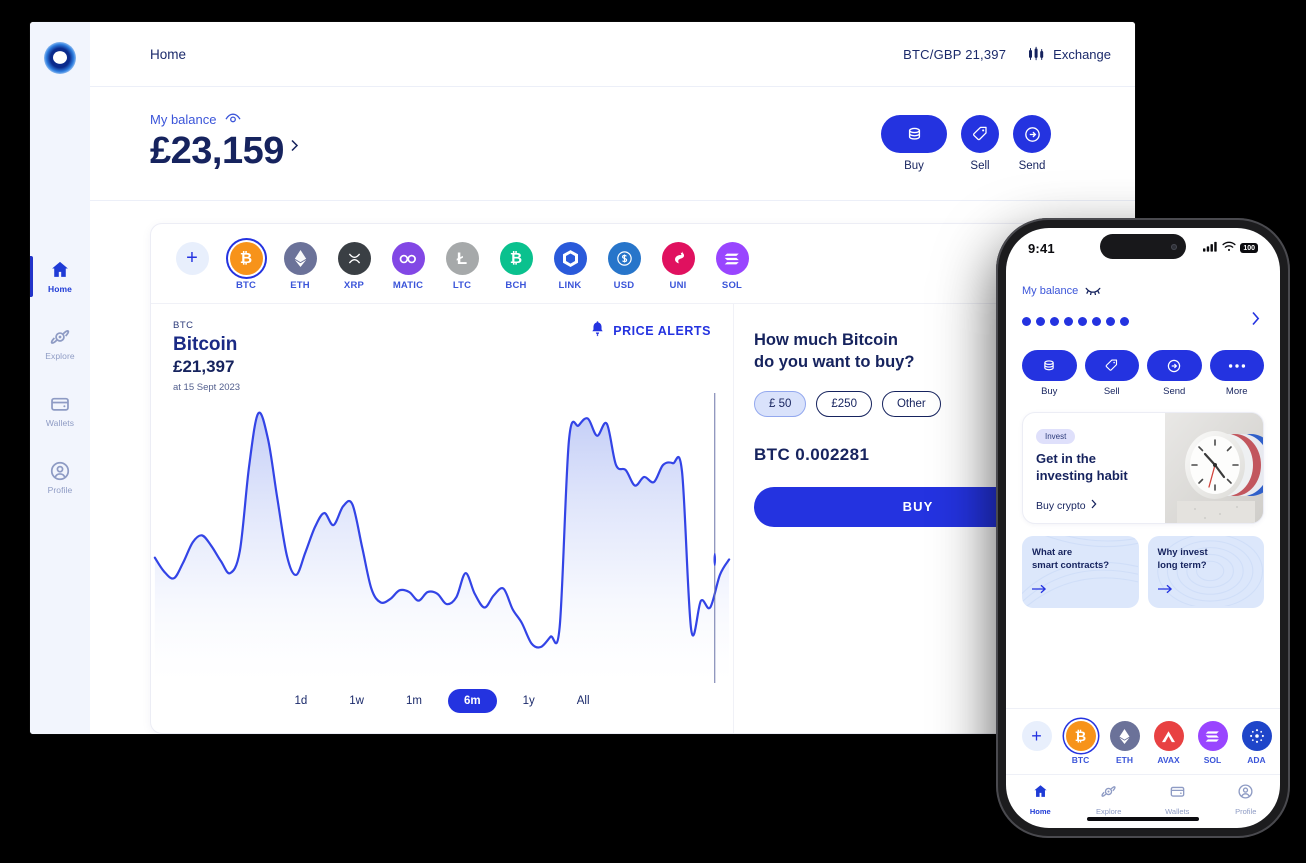 This screenshot has height=863, width=1306. Describe the element at coordinates (650, 331) in the screenshot. I see `price-alerts-button: PRICE ALERTS` at that location.